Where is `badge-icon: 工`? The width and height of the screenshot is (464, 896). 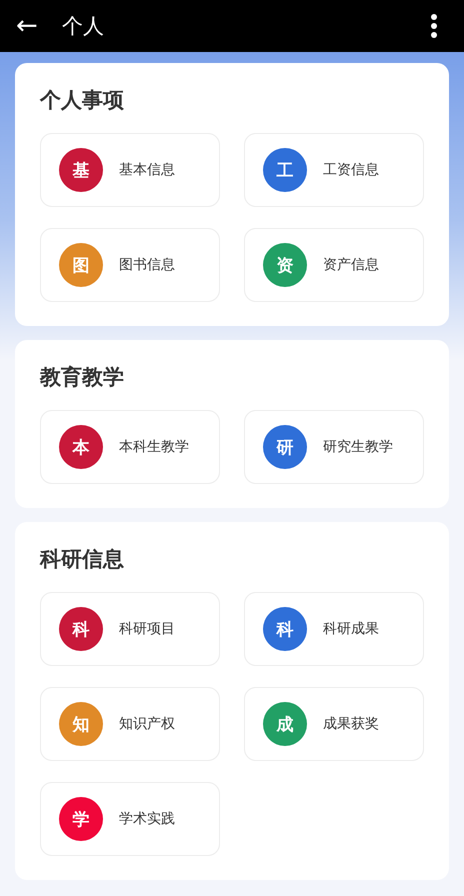 badge-icon: 工 is located at coordinates (285, 170).